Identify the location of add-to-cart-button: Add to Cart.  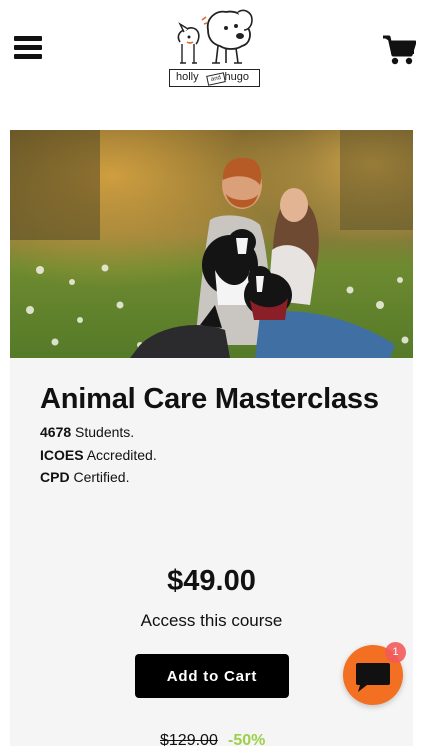
(212, 676).